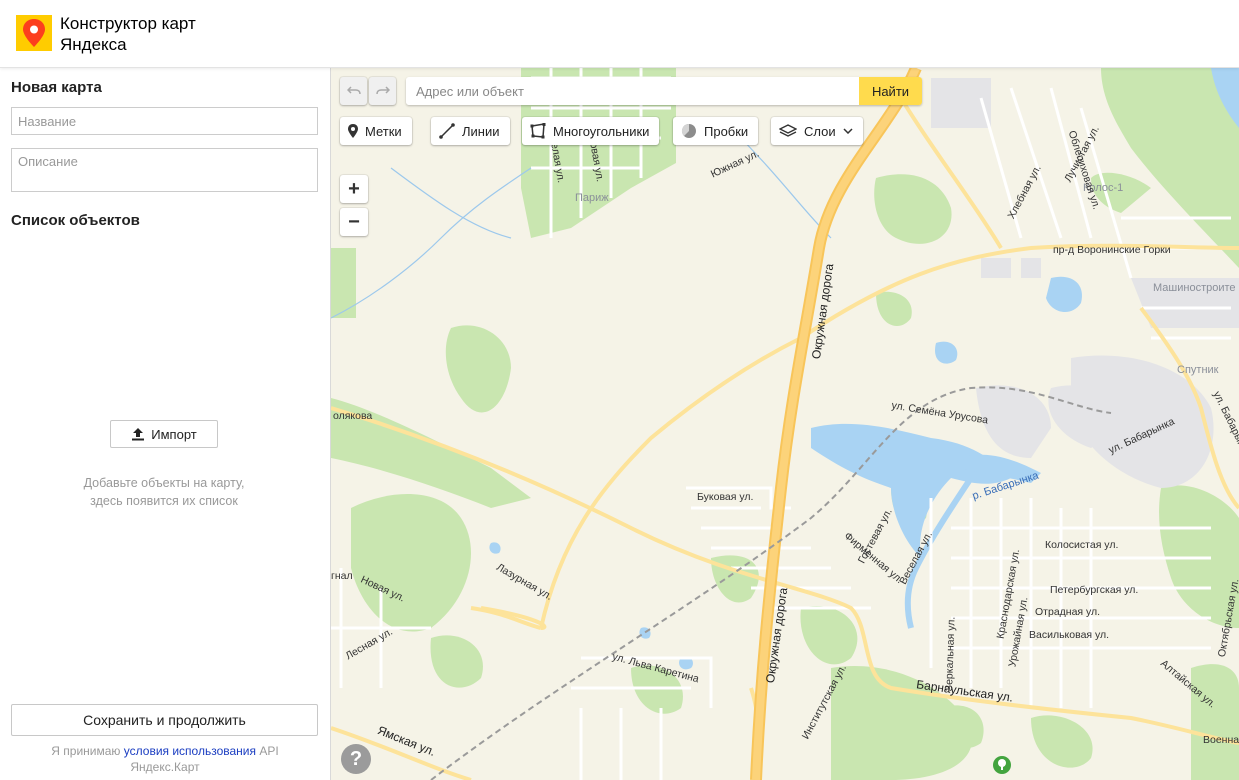 The height and width of the screenshot is (780, 1239). I want to click on layers-icon, so click(788, 130).